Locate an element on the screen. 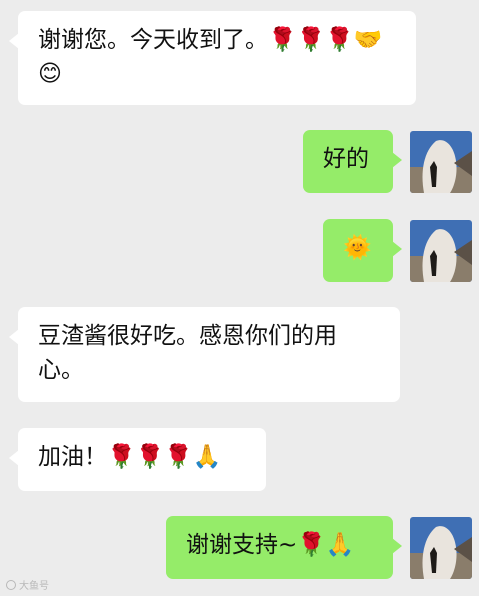 Image resolution: width=479 pixels, height=596 pixels. message-bubble-incoming: 谢谢您。今天收到了。🌹🌹🌹🤝😊 is located at coordinates (212, 58).